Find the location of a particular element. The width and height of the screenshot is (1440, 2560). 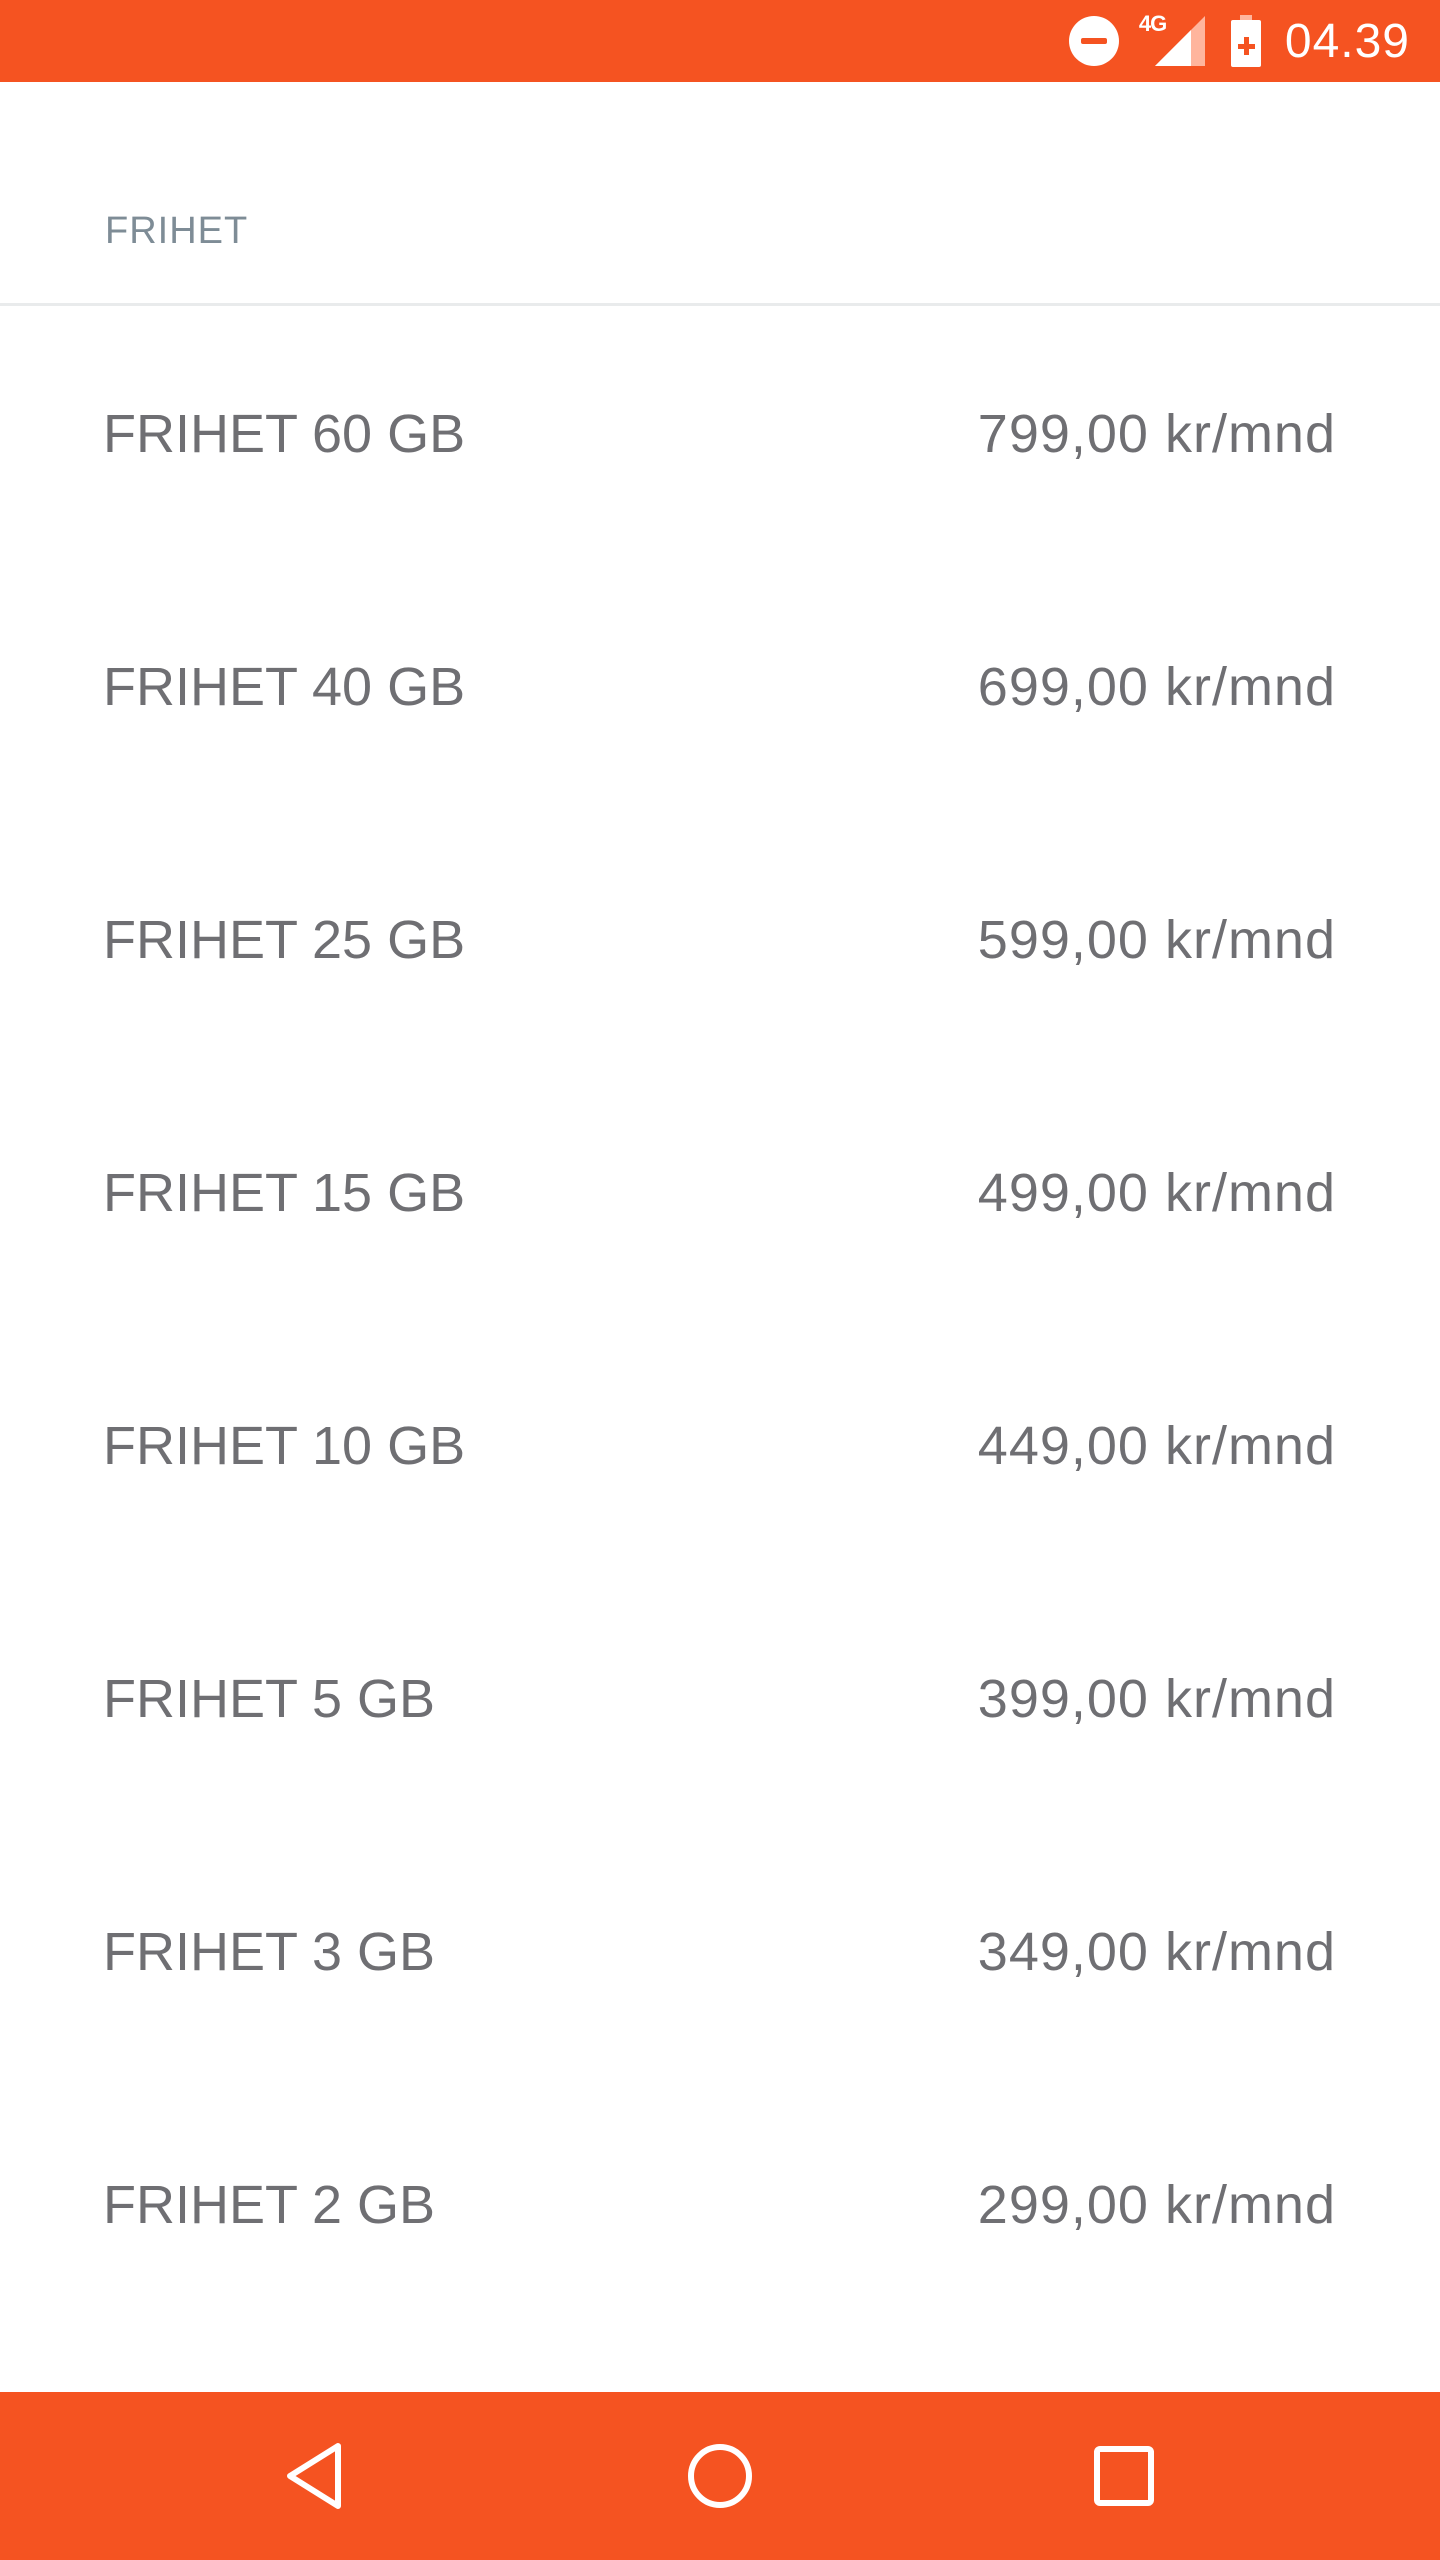

plan-name: FRIHET 15 GB is located at coordinates (284, 1193).